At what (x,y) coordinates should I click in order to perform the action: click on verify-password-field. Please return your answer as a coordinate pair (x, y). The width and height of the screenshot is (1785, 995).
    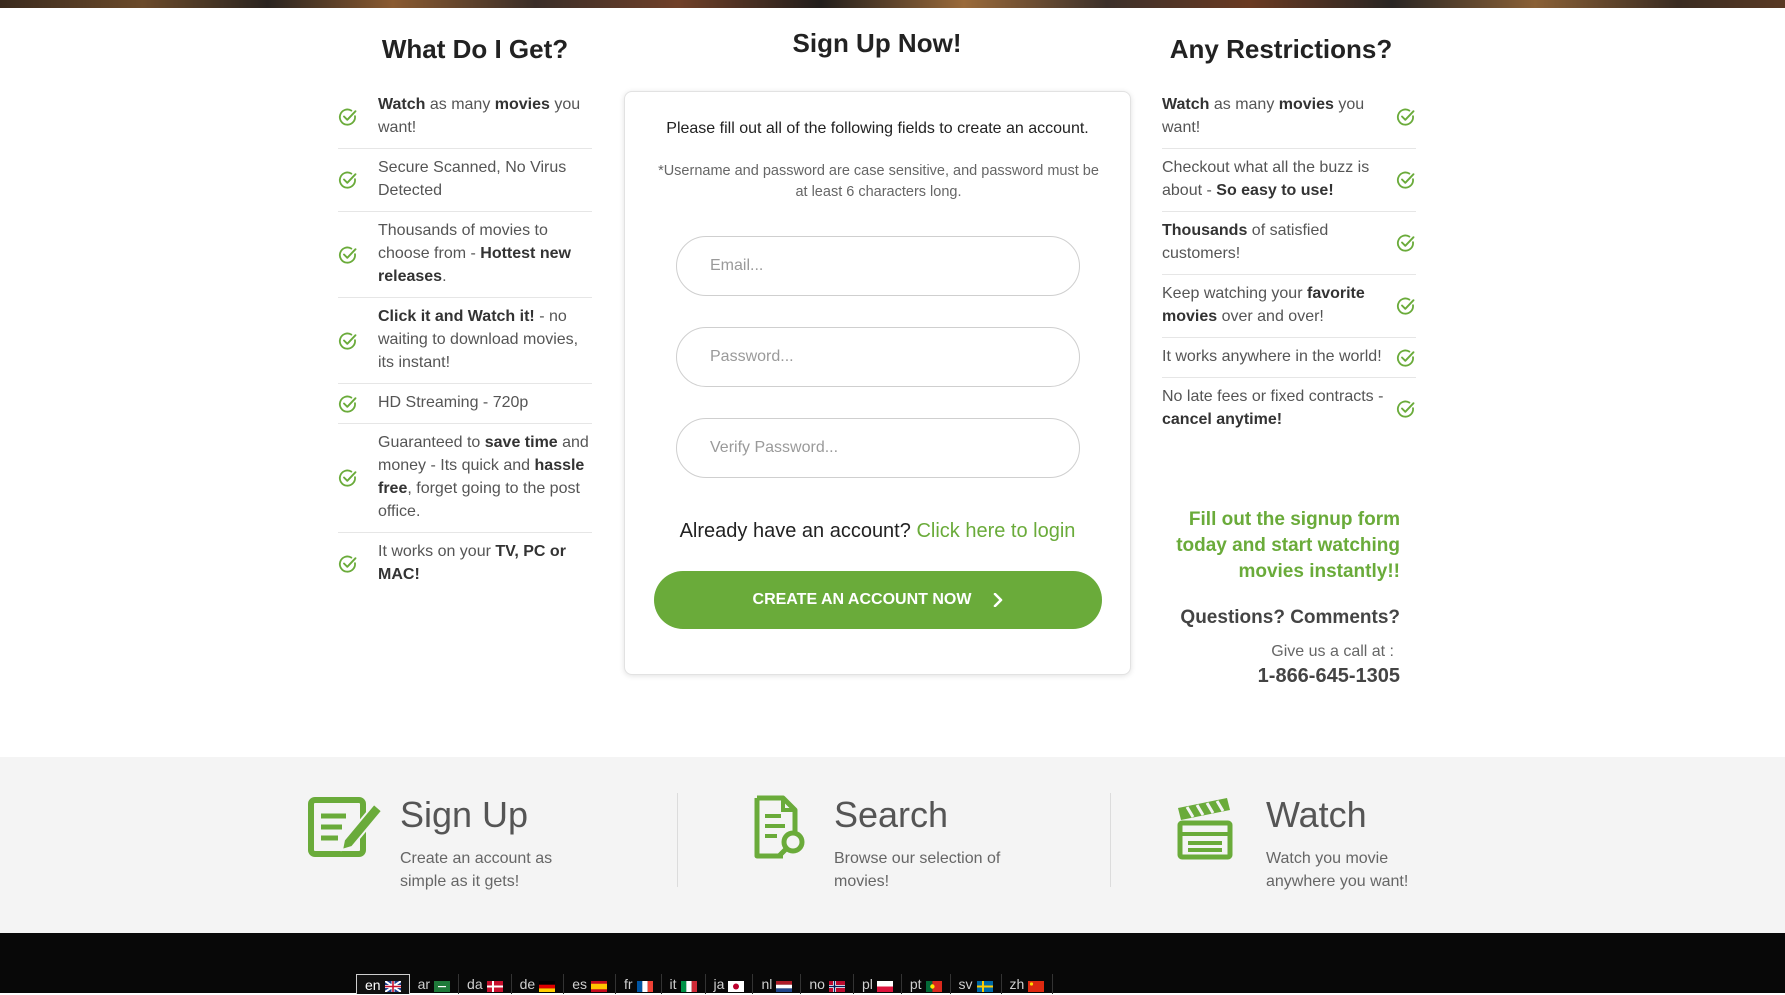
    Looking at the image, I should click on (878, 448).